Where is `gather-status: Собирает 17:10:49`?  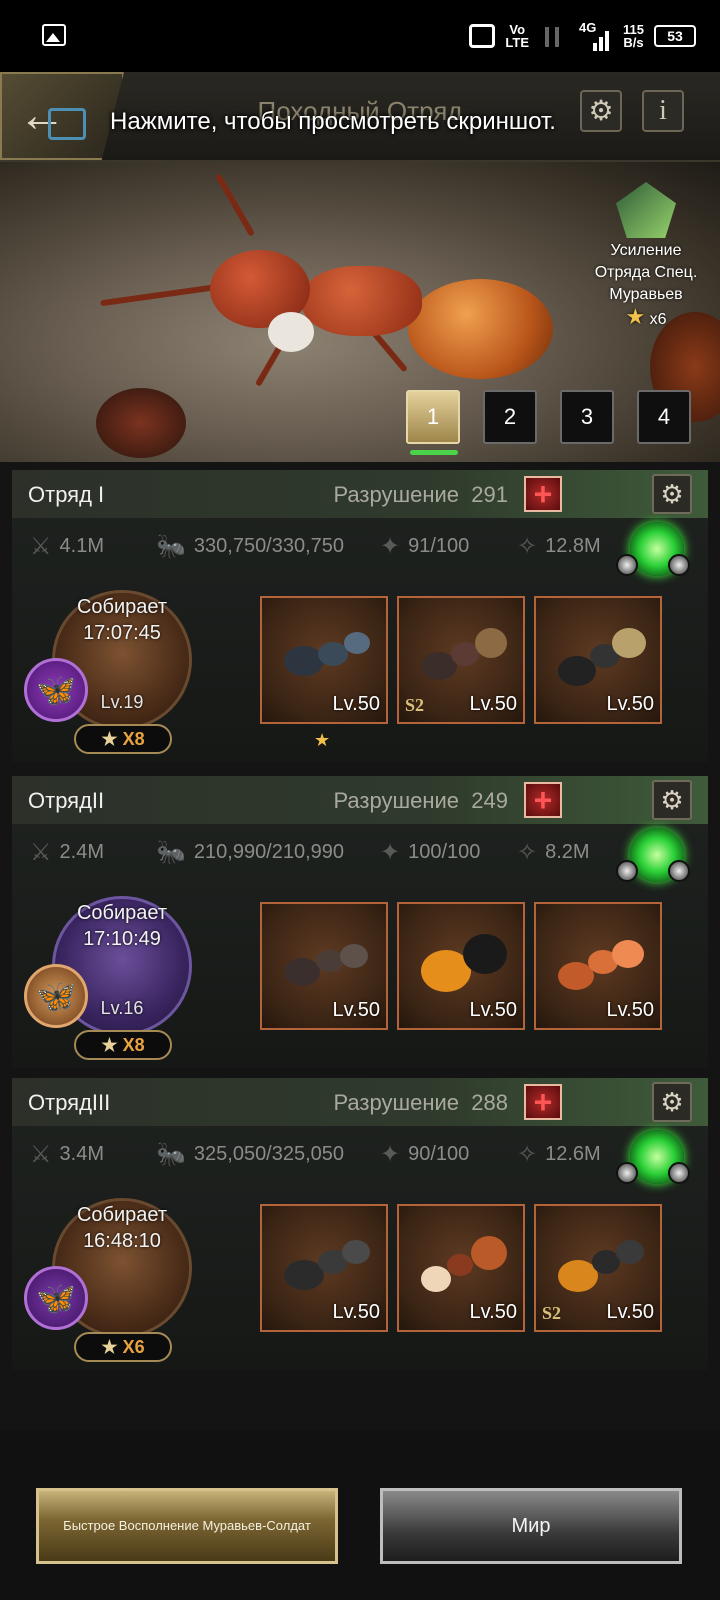
gather-status: Собирает 17:10:49 is located at coordinates (122, 926).